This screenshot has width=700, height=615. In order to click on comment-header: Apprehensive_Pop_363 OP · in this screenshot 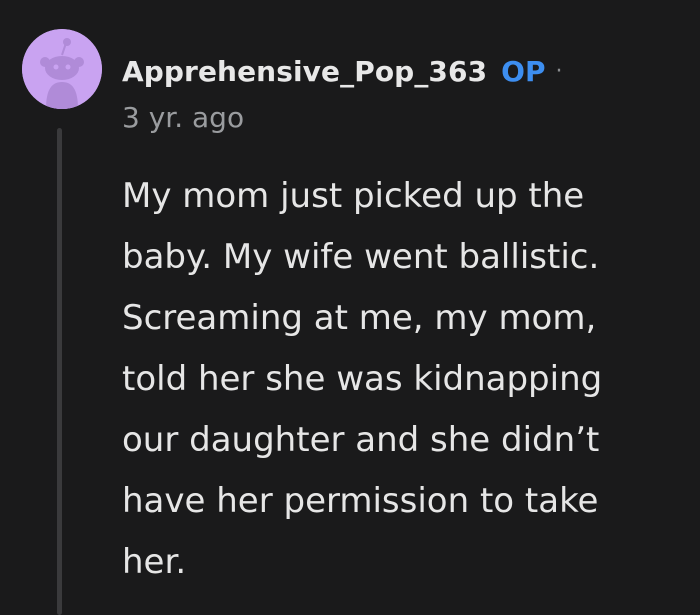, I will do `click(342, 71)`.